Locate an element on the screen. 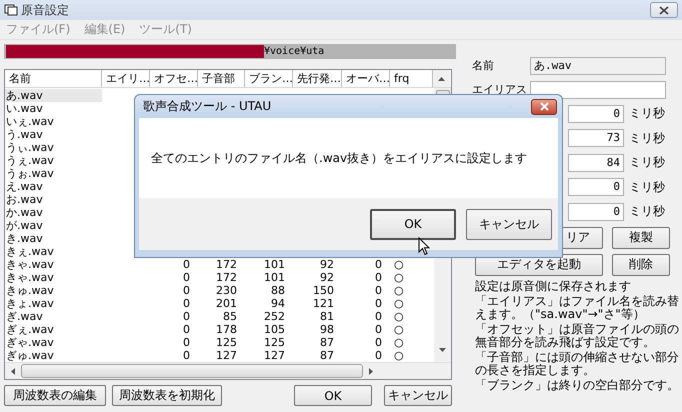 This screenshot has width=682, height=412. table-cell-text: 252 is located at coordinates (274, 316).